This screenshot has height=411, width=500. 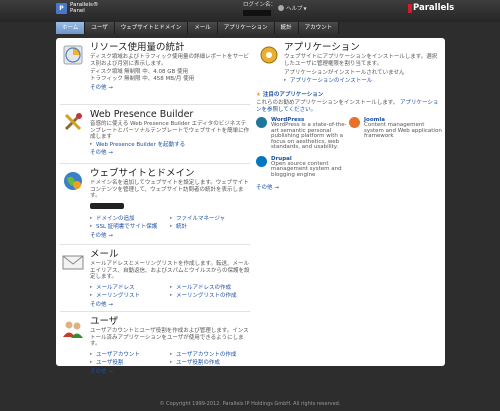 I want to click on user-roles-link: ユーザ役割, so click(x=130, y=363).